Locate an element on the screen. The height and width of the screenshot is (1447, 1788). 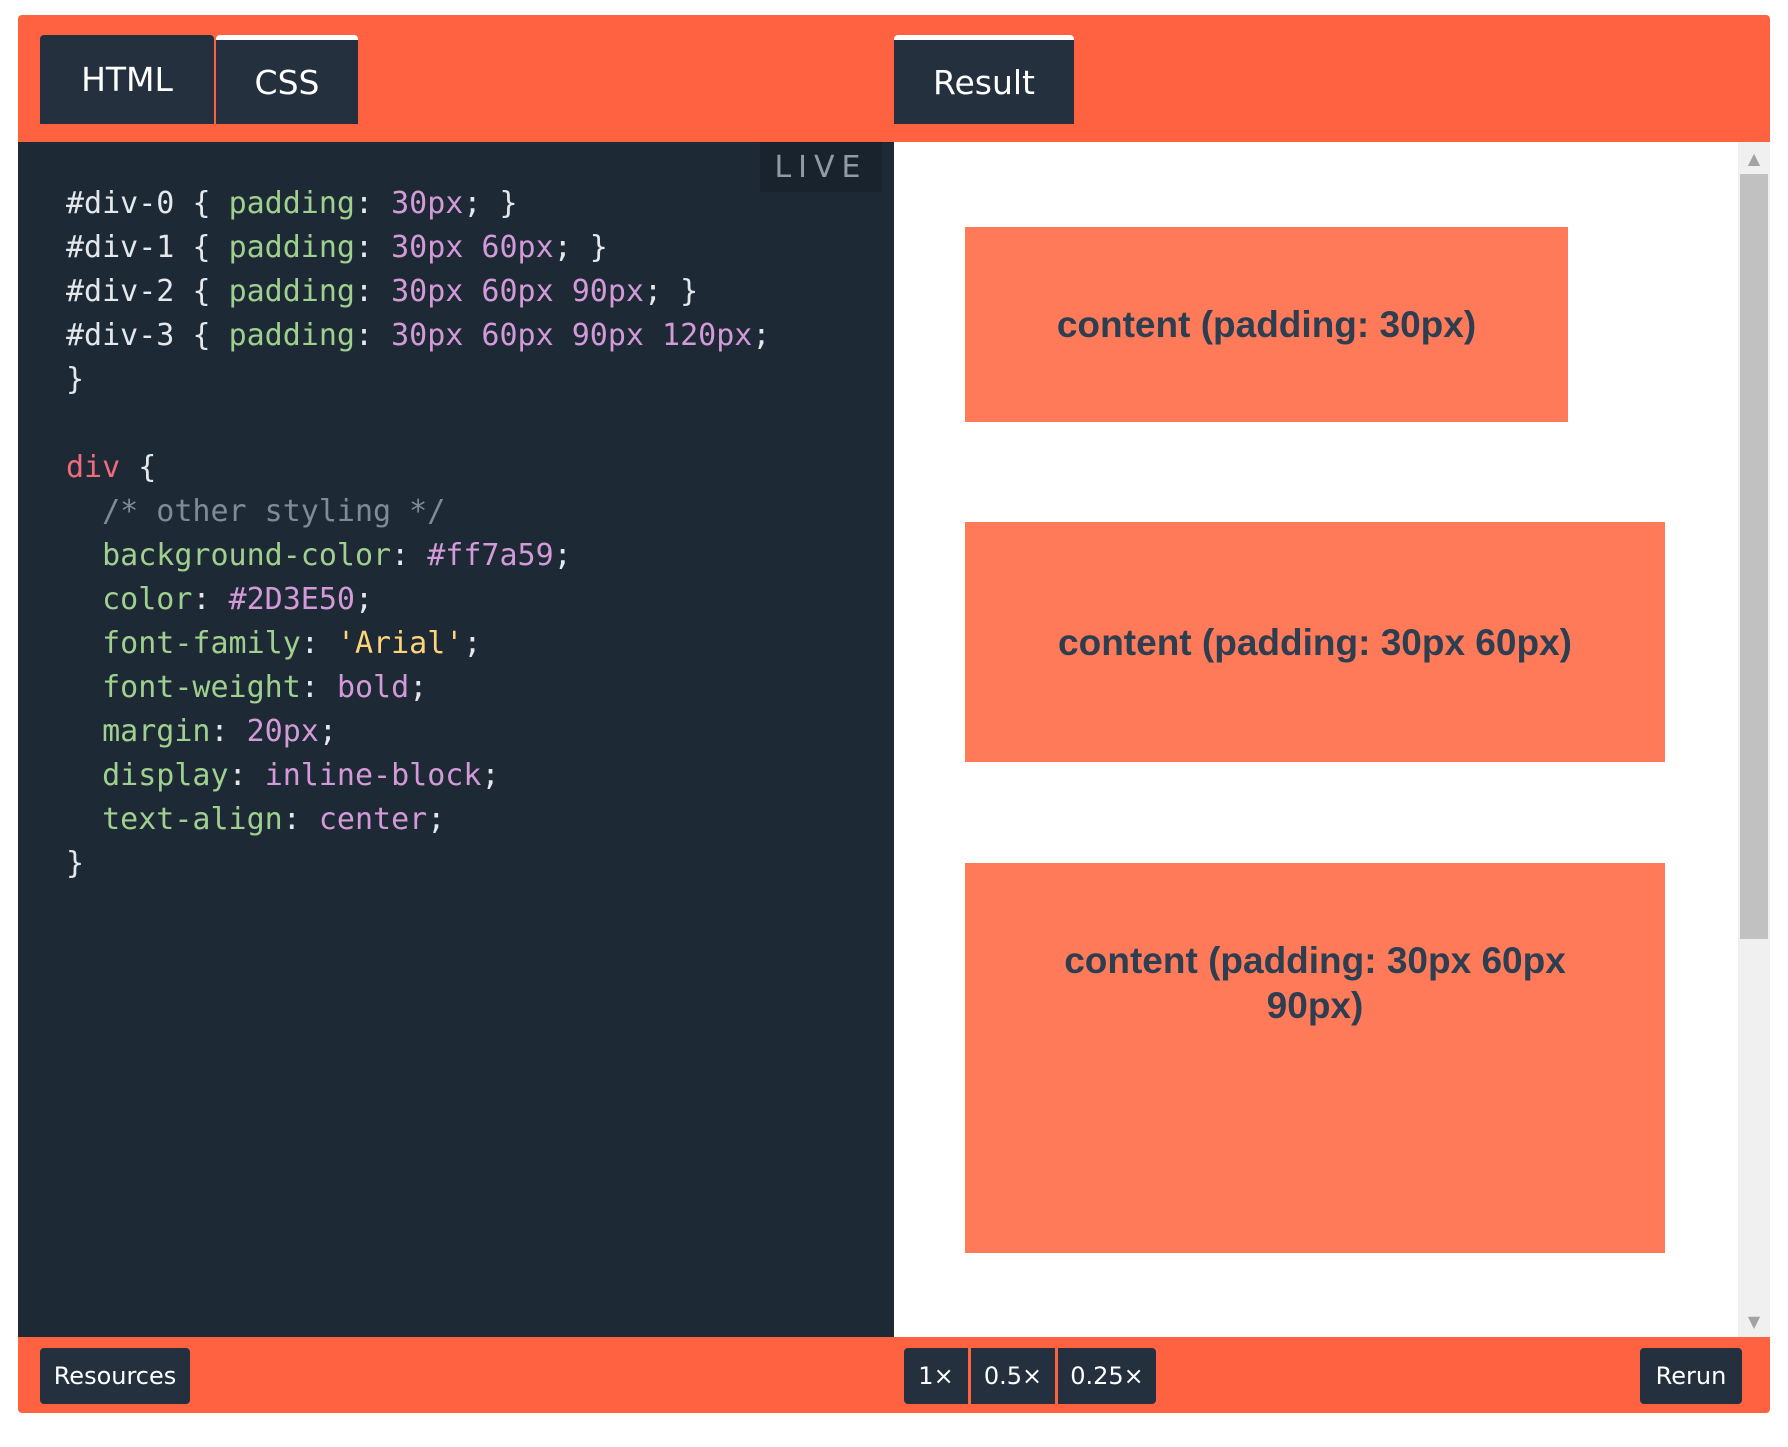
zoom-0.5x-button: 0.5× is located at coordinates (1013, 1376).